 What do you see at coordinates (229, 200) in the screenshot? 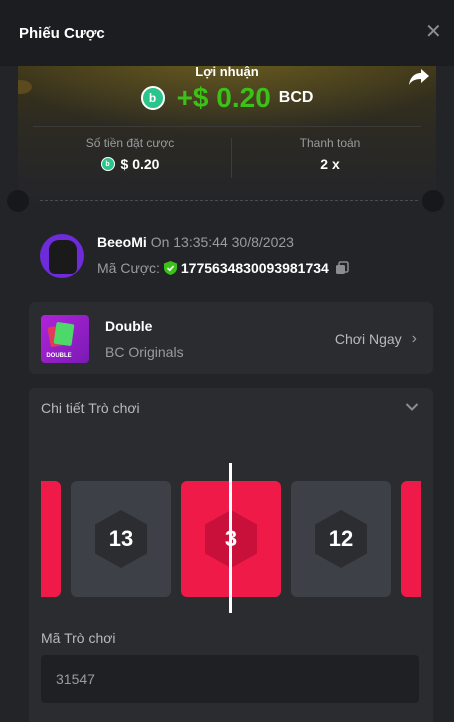
I see `dashed-separator` at bounding box center [229, 200].